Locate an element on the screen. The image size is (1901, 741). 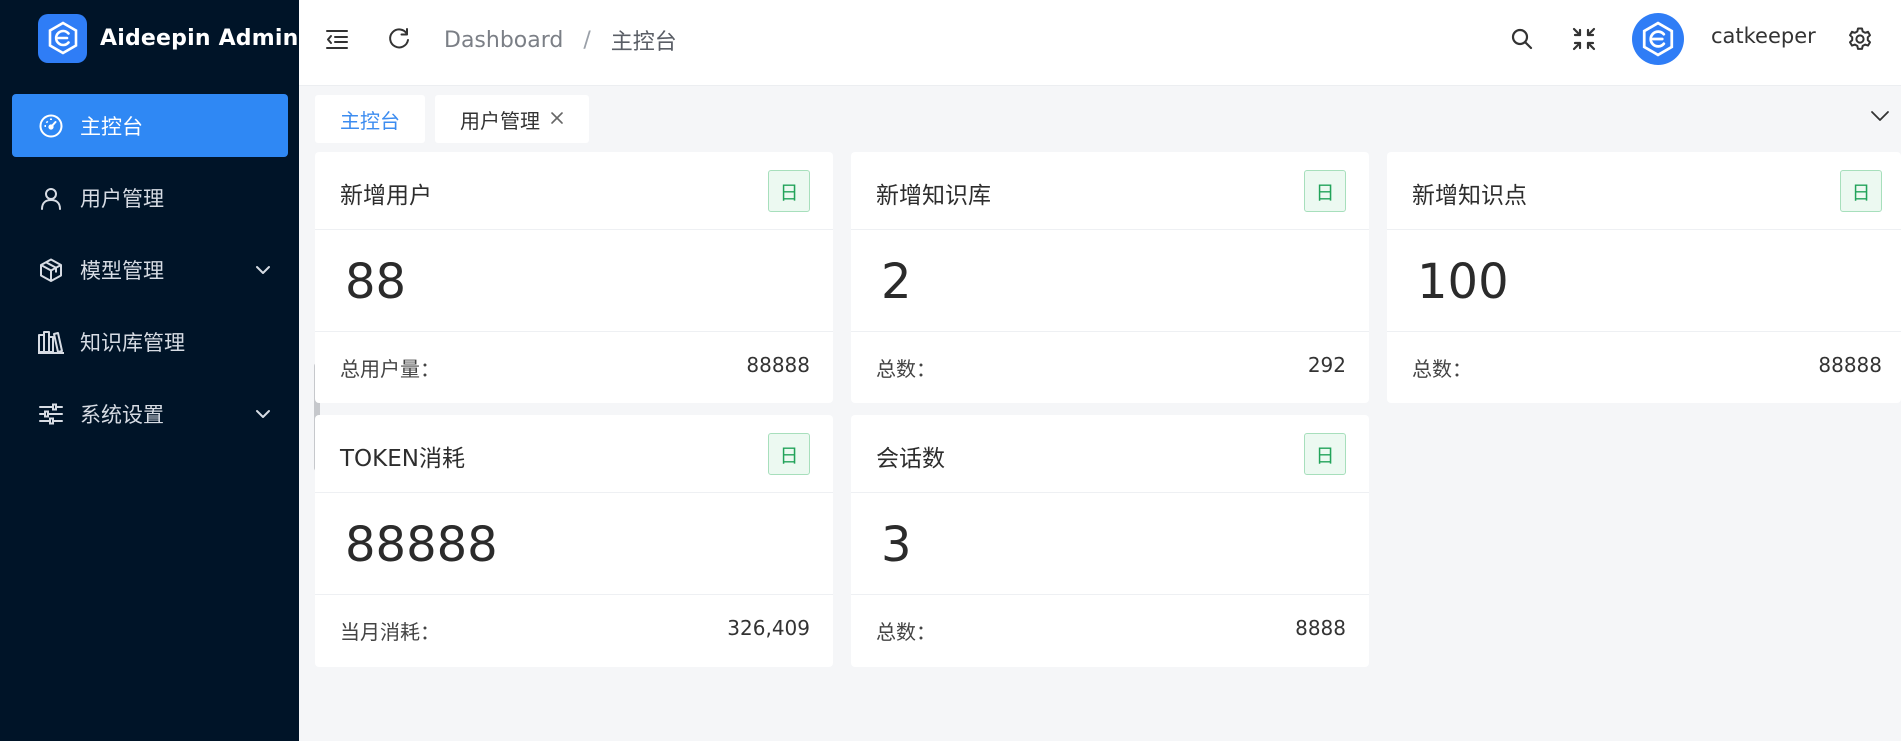
card-footer: 当月消耗： 326,409 is located at coordinates (574, 630).